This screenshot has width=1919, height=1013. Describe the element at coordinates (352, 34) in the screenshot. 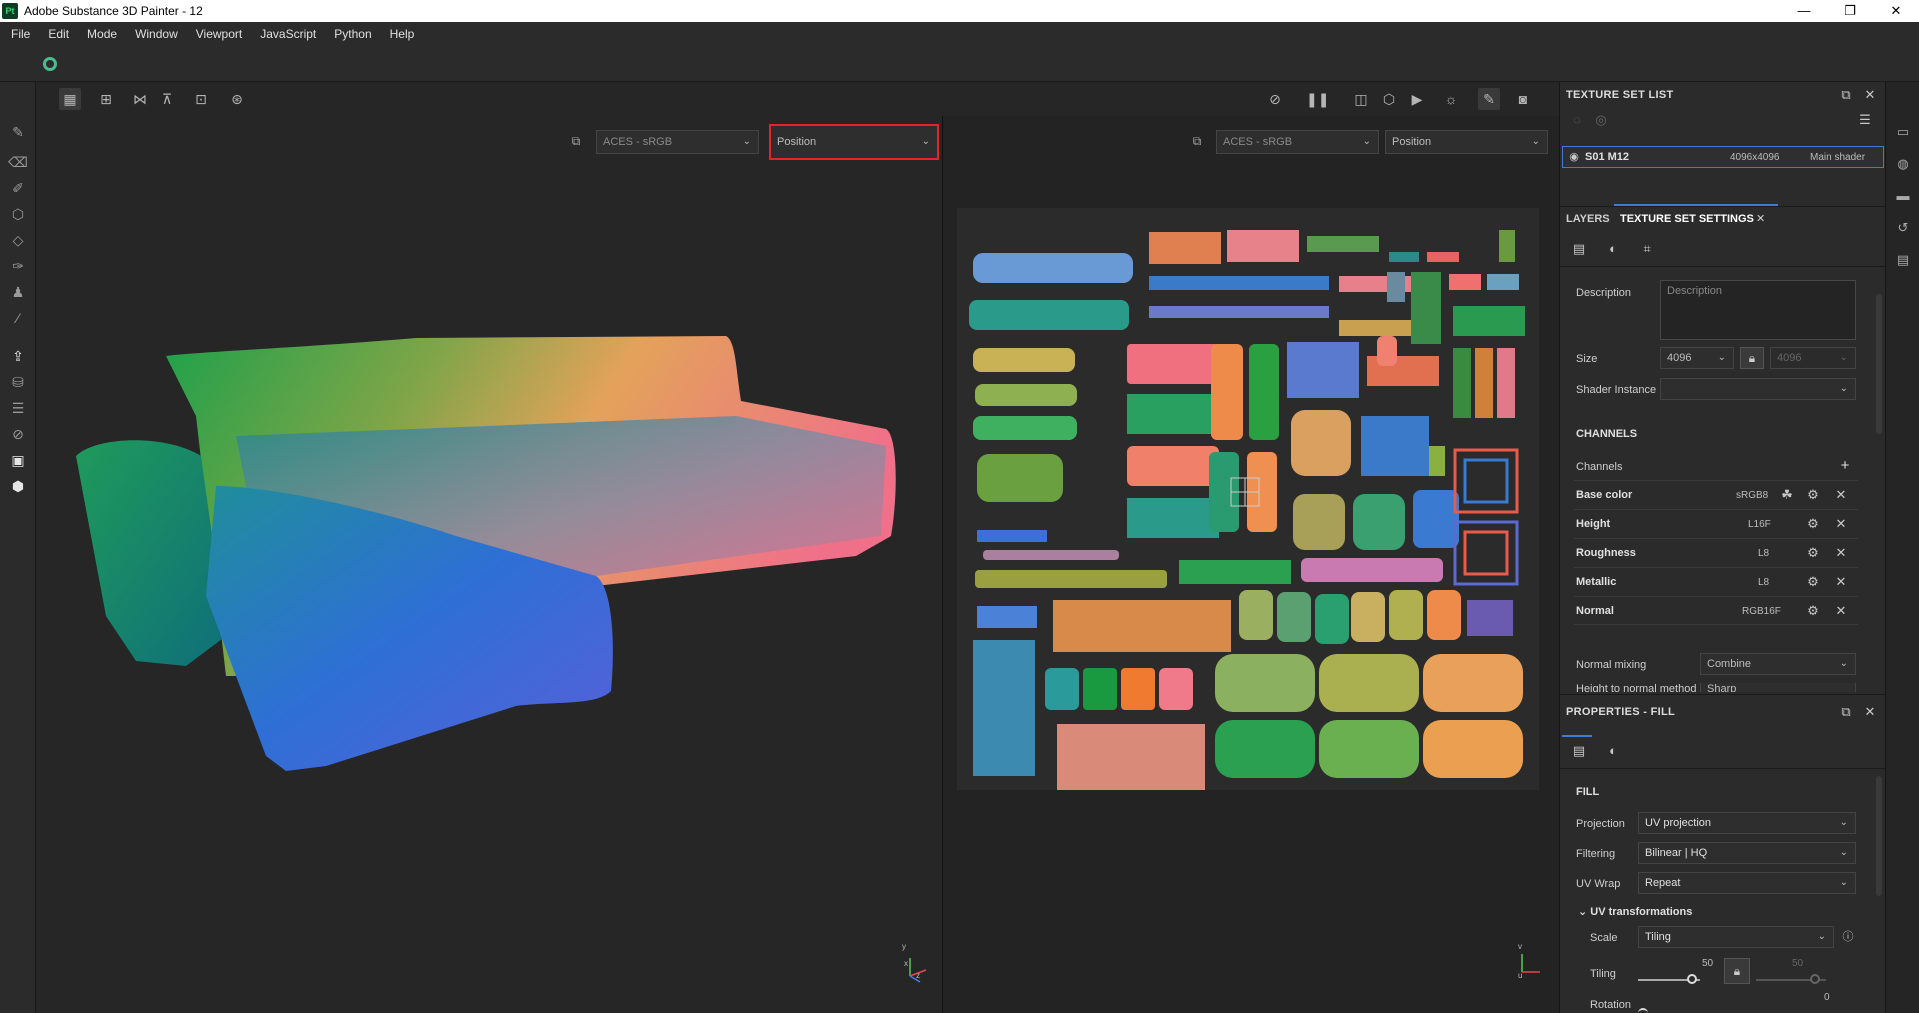

I see `menu-python: Python` at that location.